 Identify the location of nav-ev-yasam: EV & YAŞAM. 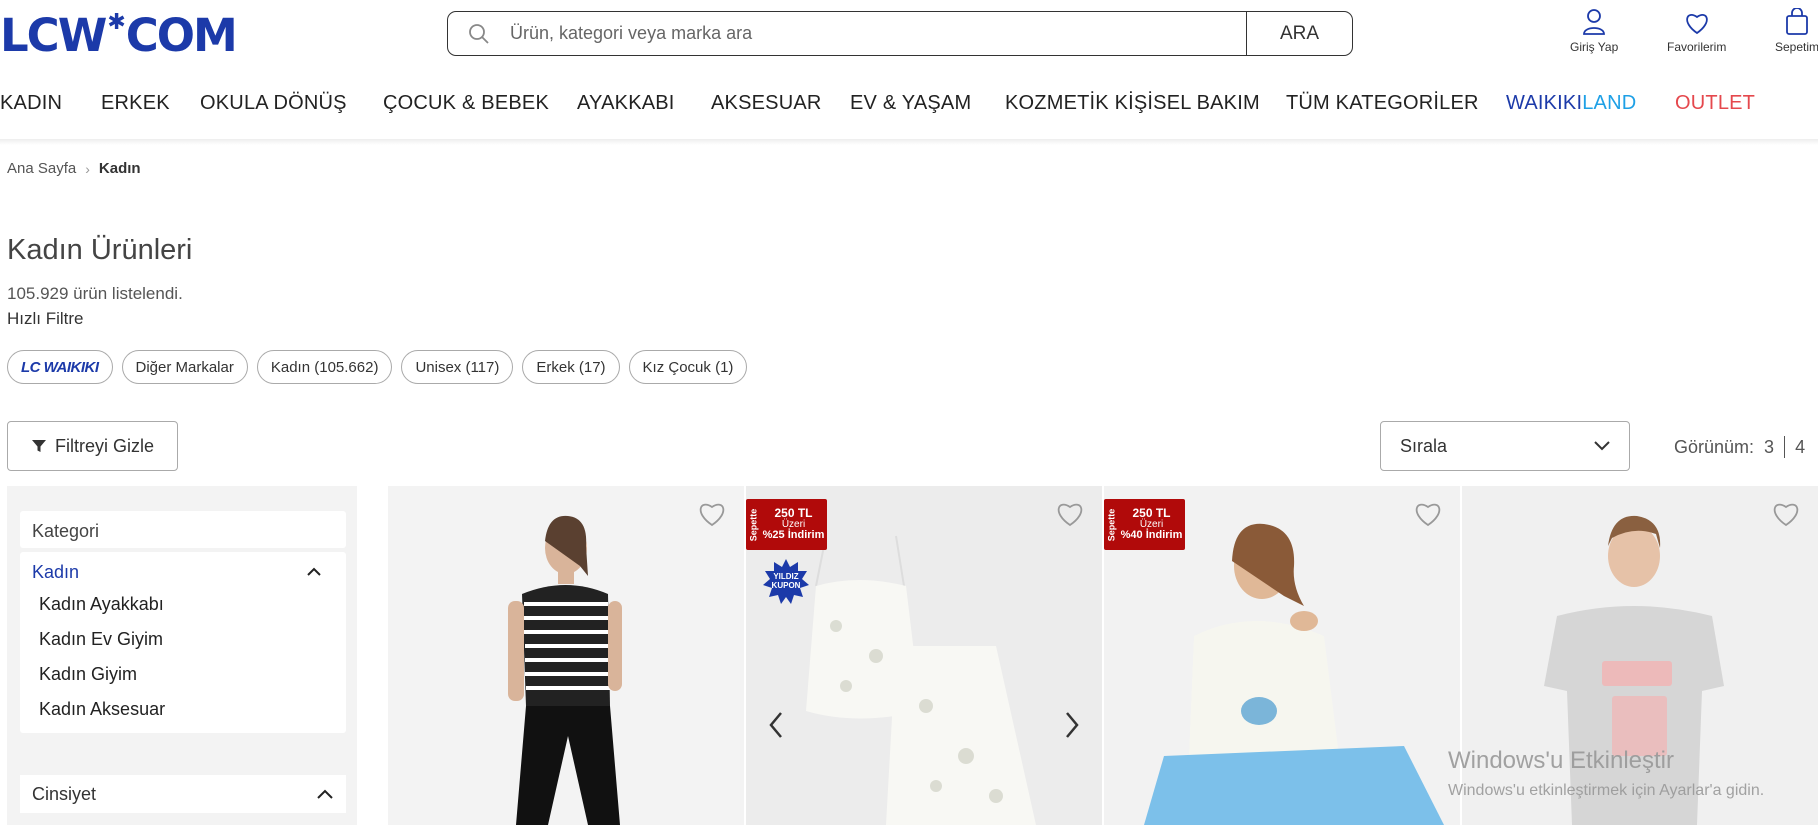
(910, 103).